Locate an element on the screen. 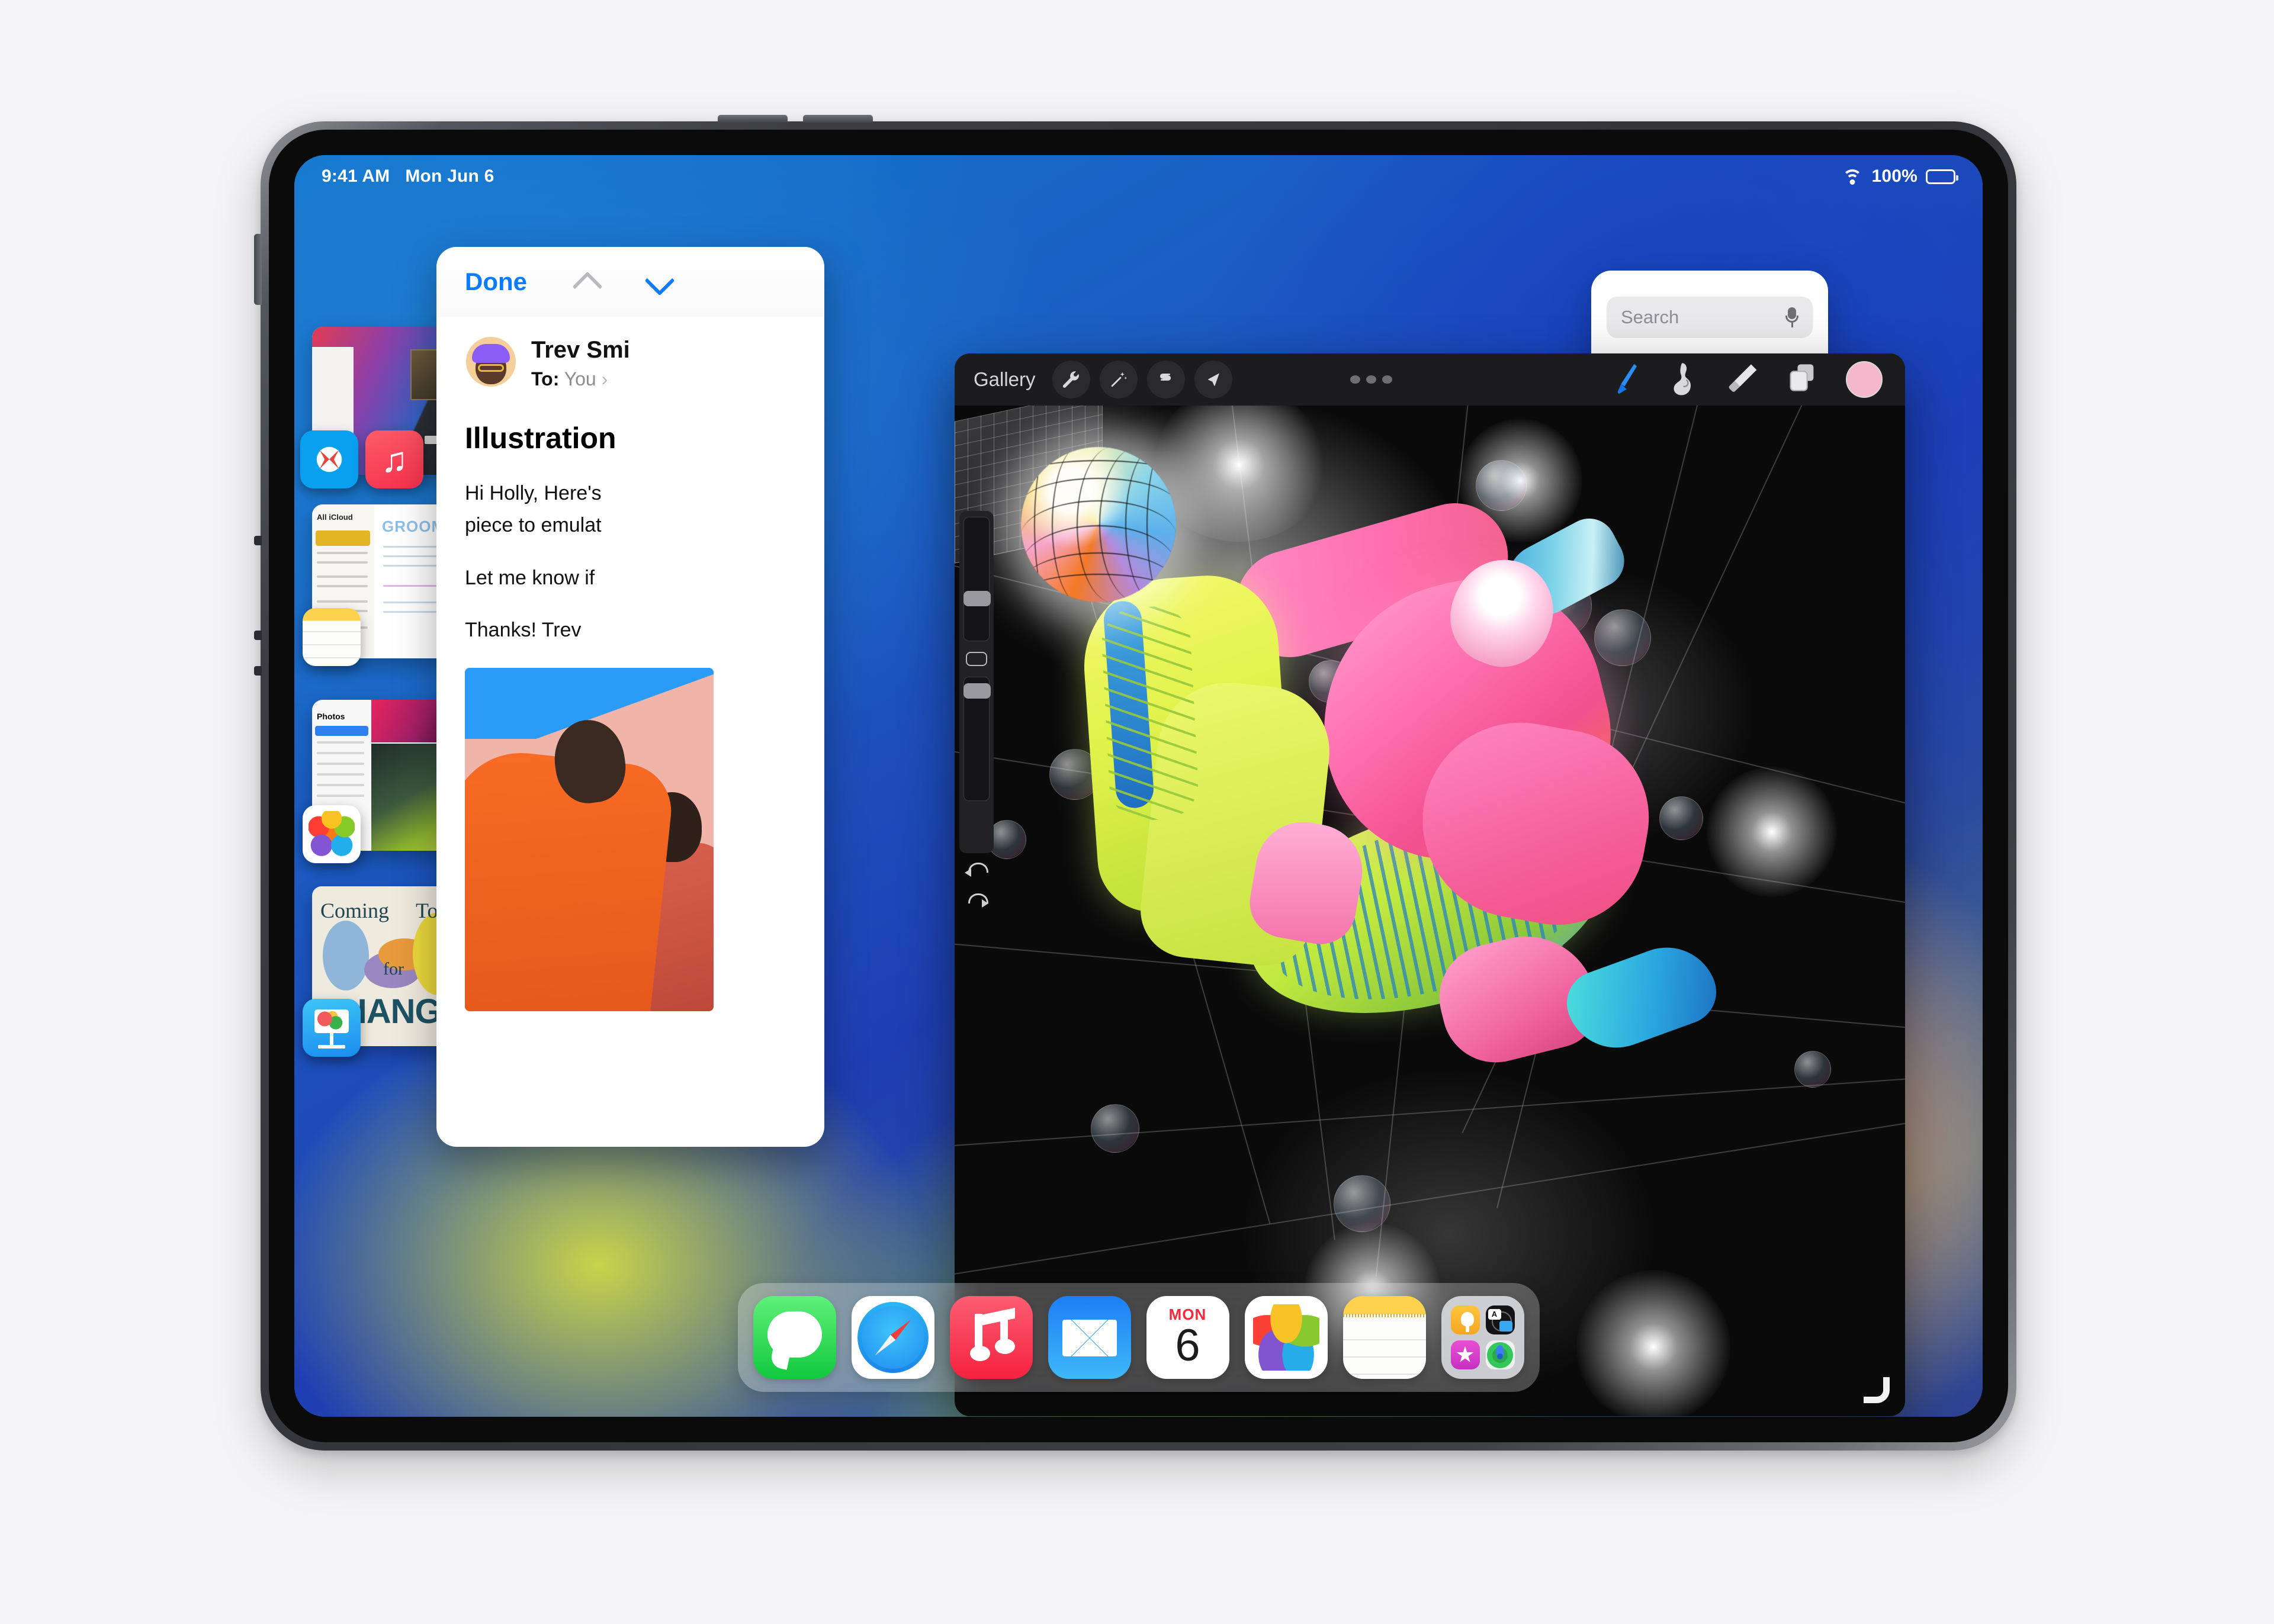 The height and width of the screenshot is (1624, 2274). mail-icon is located at coordinates (1089, 1337).